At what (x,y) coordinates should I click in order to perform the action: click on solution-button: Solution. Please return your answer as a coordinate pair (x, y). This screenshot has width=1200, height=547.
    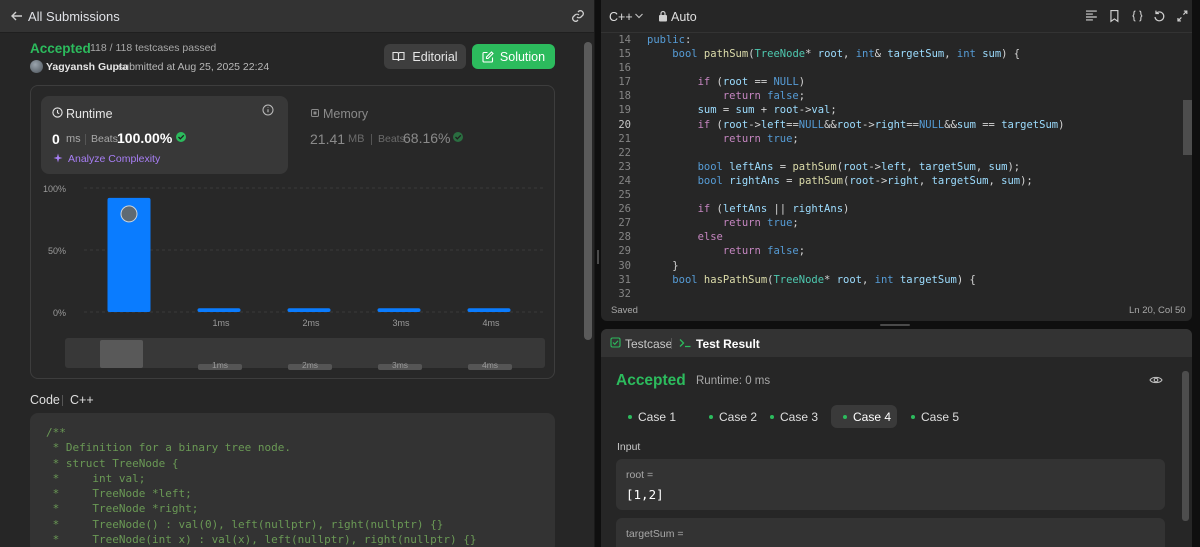
    Looking at the image, I should click on (513, 56).